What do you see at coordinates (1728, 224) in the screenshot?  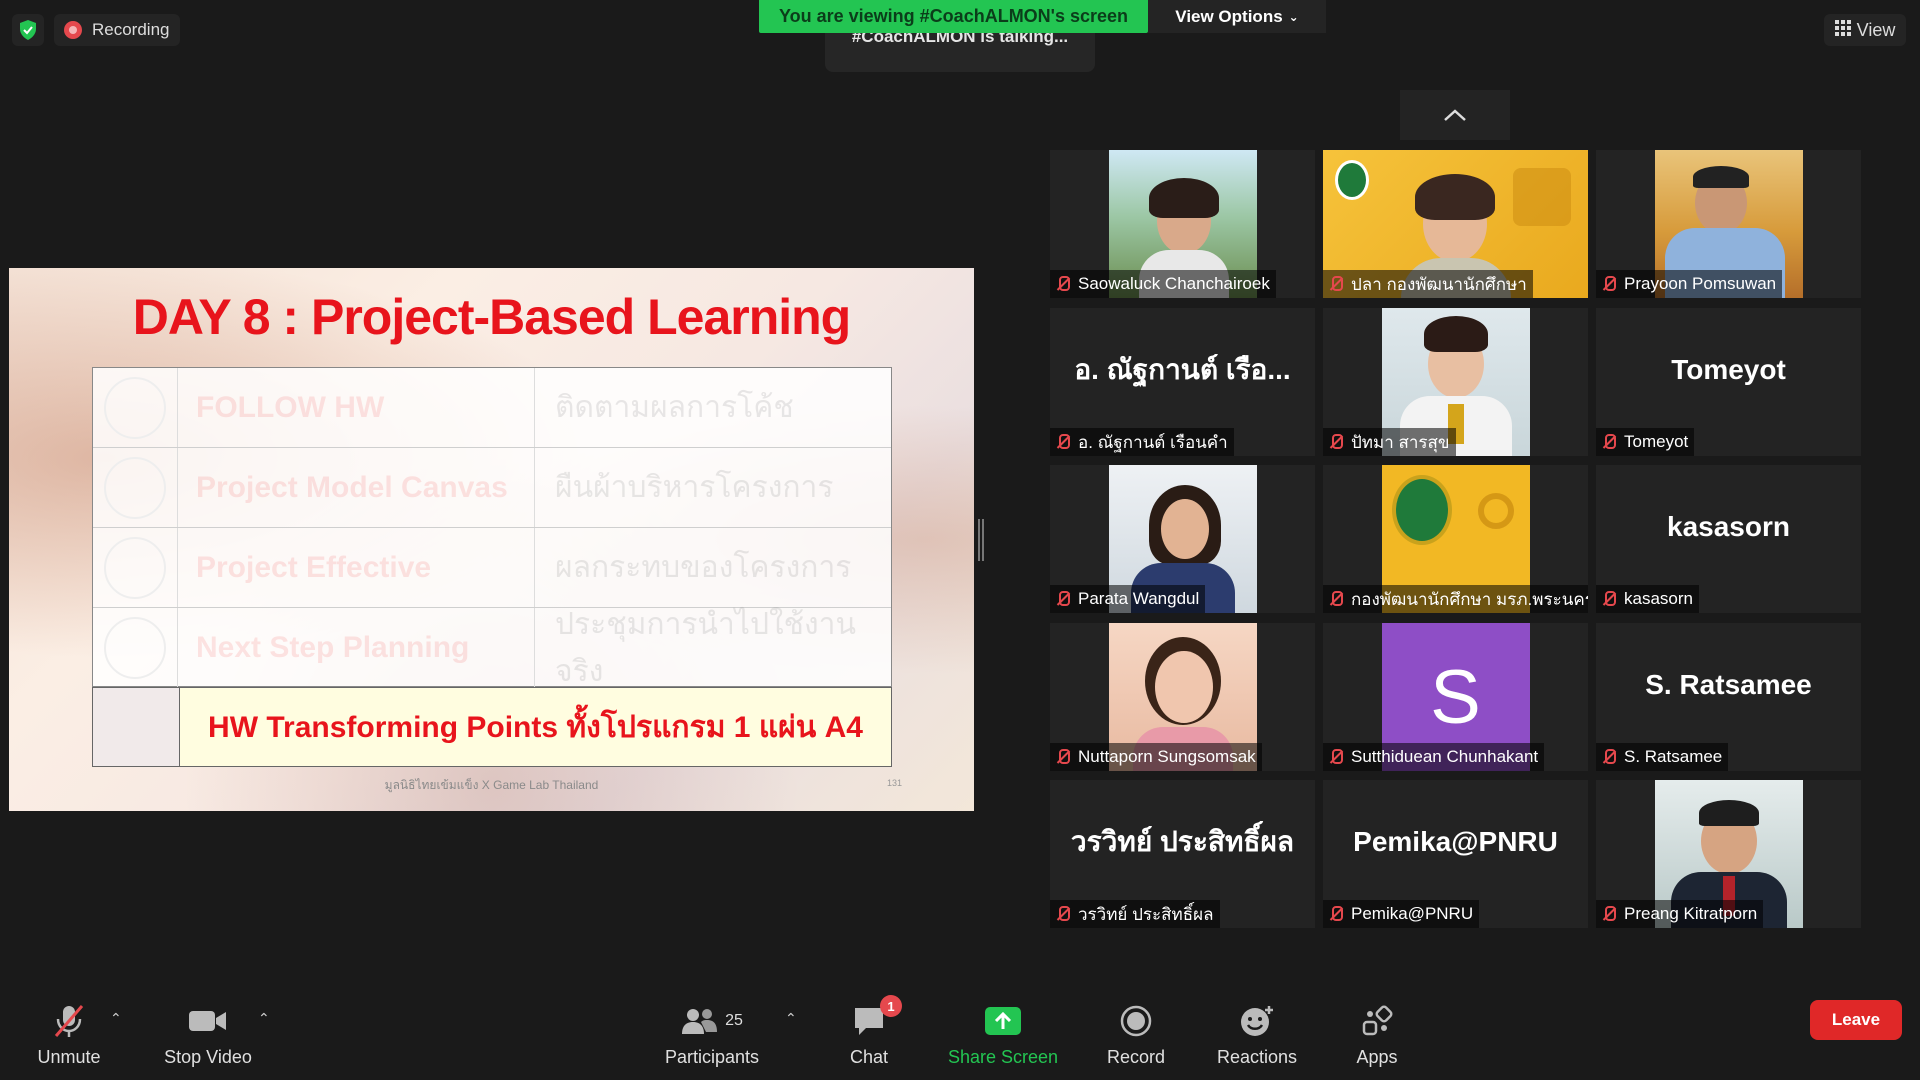 I see `participant-tile: Prayoon Pomsuwan` at bounding box center [1728, 224].